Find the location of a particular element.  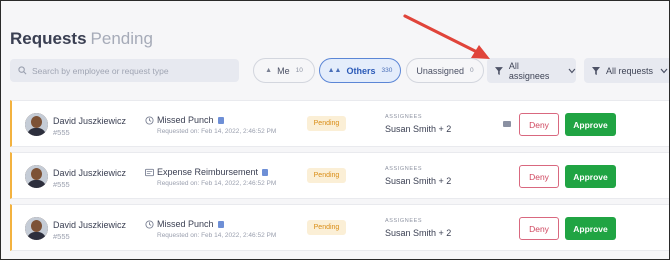

requests-filter-label: All requests is located at coordinates (630, 70).